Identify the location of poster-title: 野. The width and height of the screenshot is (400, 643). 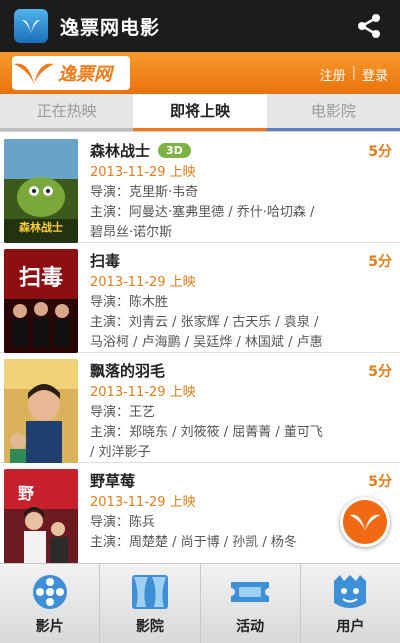
(26, 493).